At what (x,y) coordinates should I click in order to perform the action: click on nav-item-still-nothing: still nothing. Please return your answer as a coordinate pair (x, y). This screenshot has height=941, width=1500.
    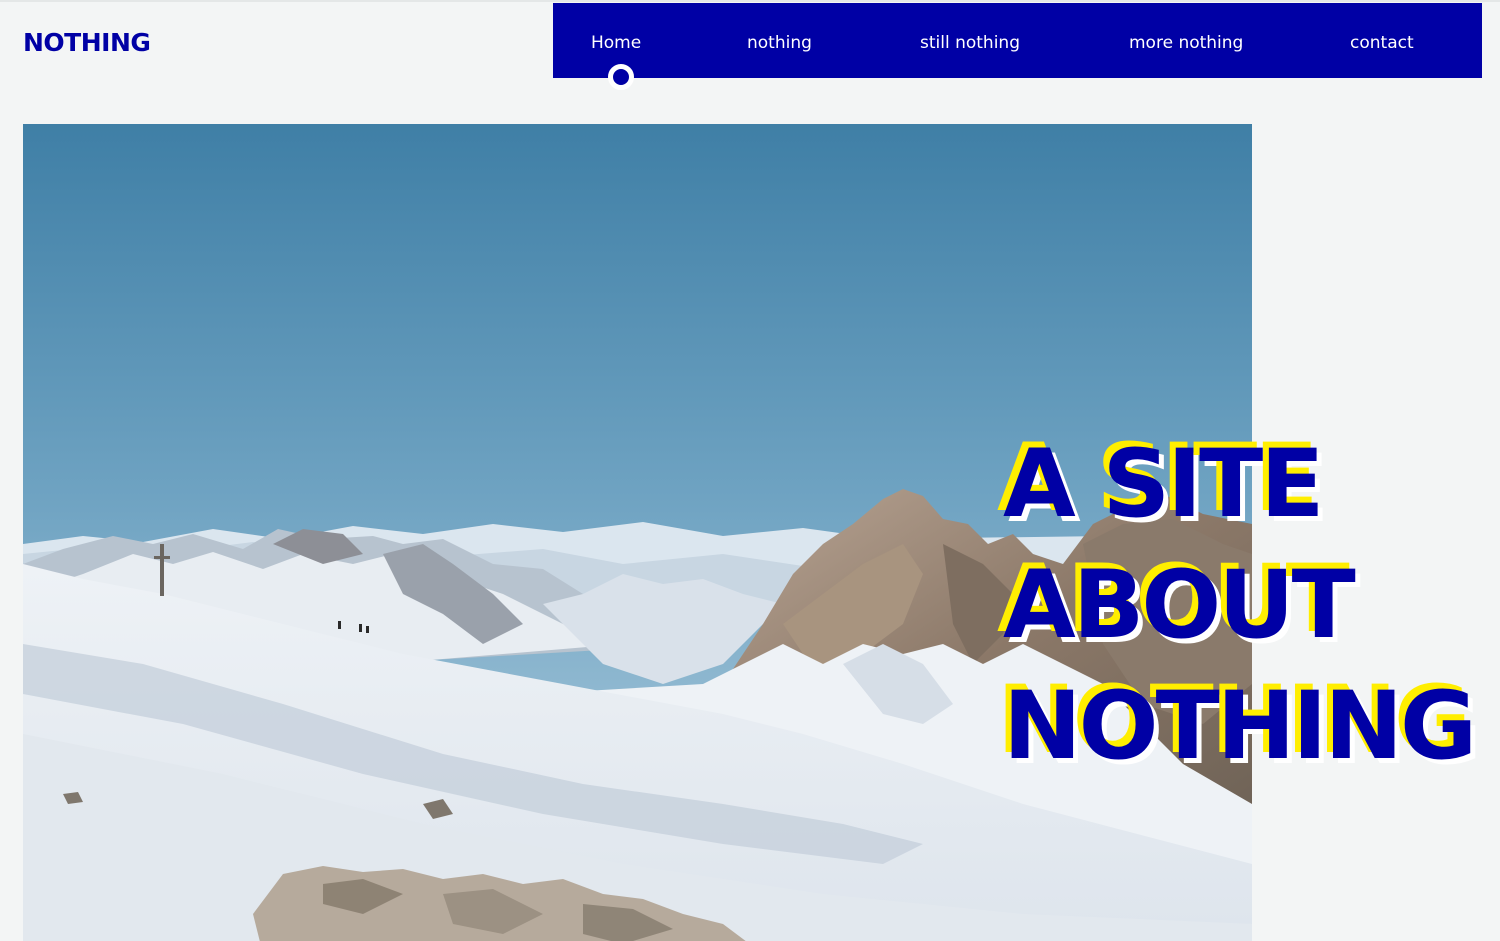
    Looking at the image, I should click on (970, 40).